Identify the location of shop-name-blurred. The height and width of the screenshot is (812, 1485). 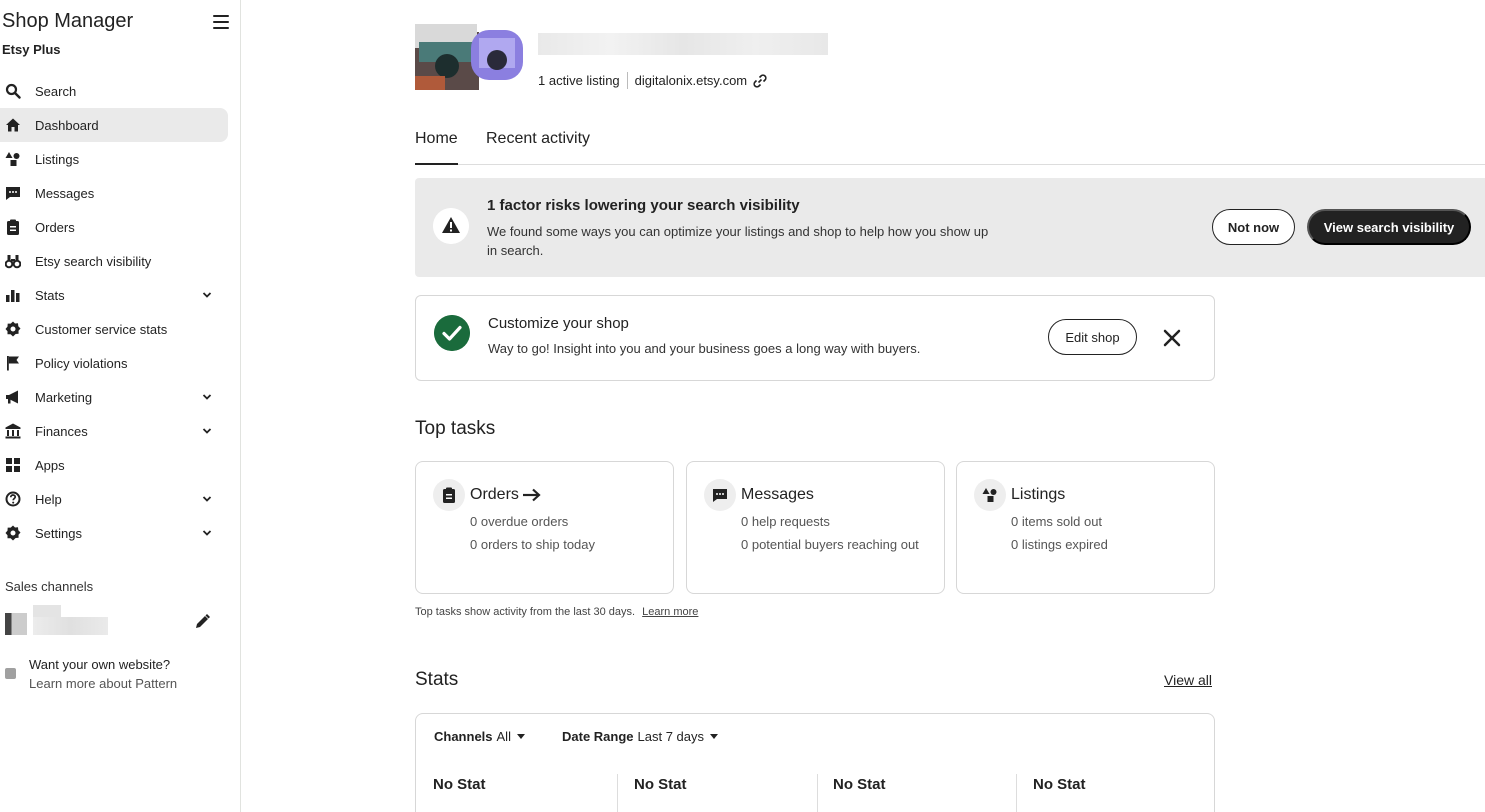
(683, 44).